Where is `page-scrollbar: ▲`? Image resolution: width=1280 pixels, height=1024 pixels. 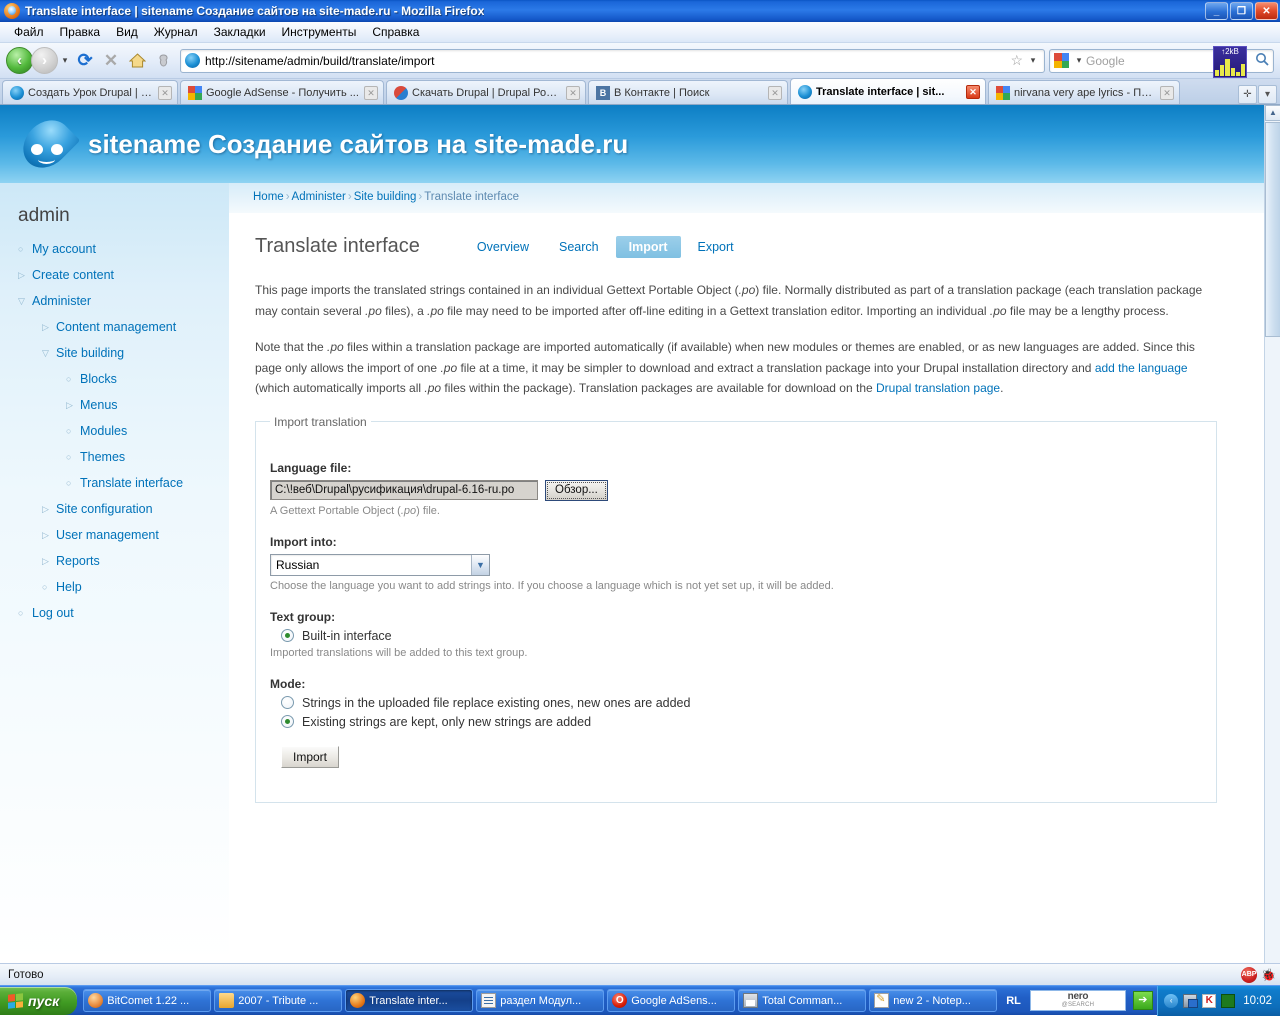 page-scrollbar: ▲ is located at coordinates (1272, 534).